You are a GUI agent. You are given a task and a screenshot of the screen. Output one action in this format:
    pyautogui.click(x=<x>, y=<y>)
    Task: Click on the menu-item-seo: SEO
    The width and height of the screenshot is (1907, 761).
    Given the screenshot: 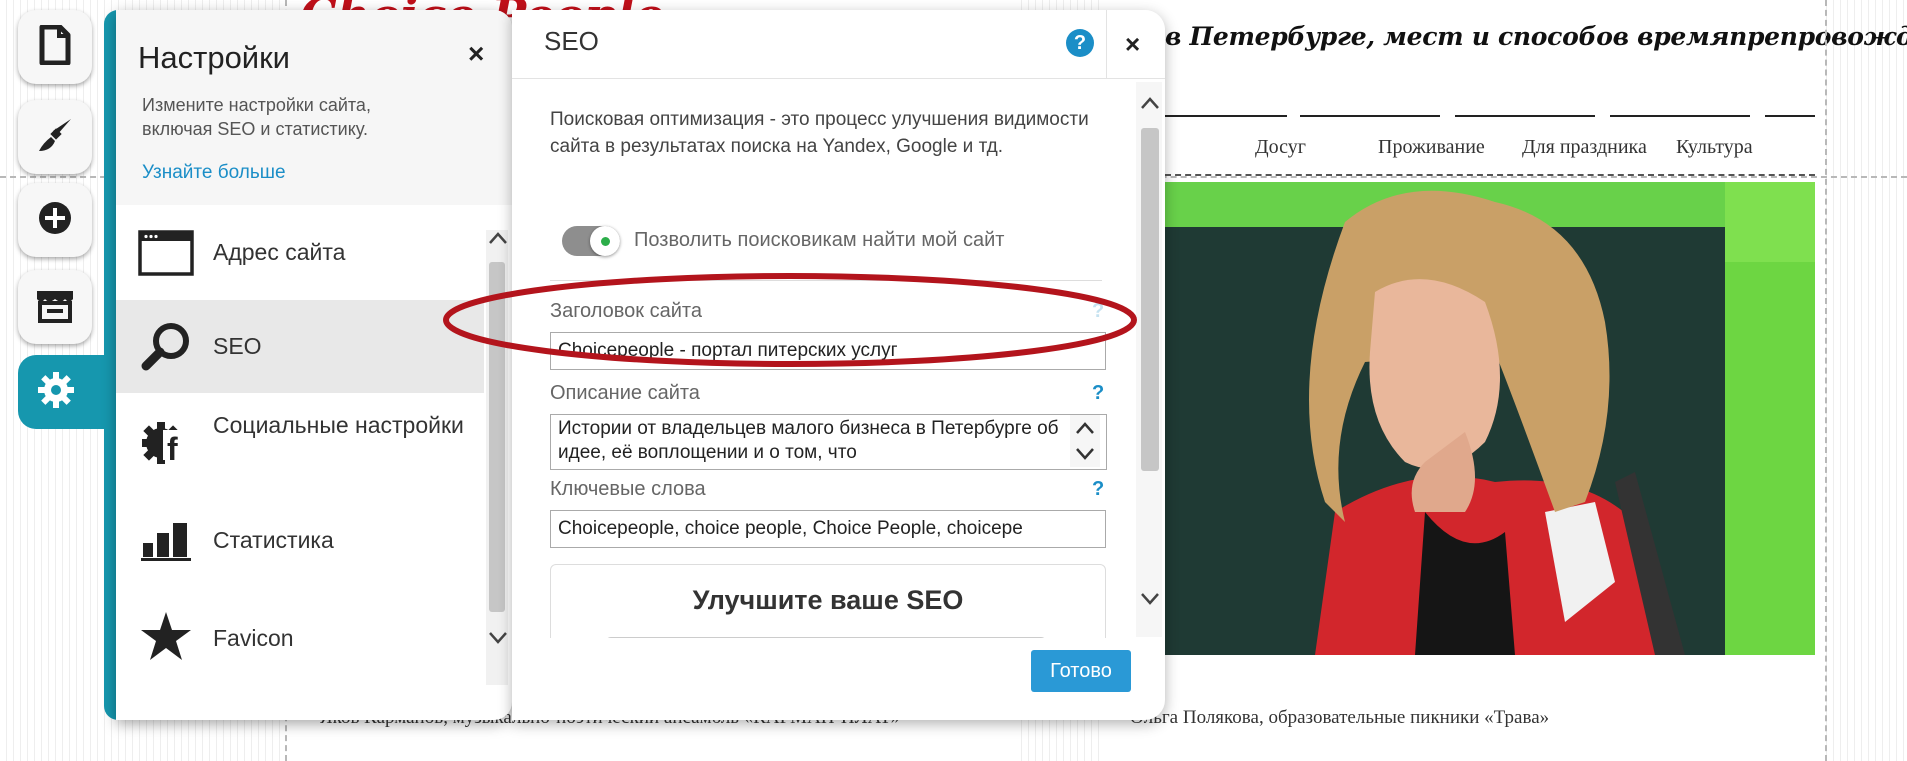 What is the action you would take?
    pyautogui.click(x=300, y=347)
    